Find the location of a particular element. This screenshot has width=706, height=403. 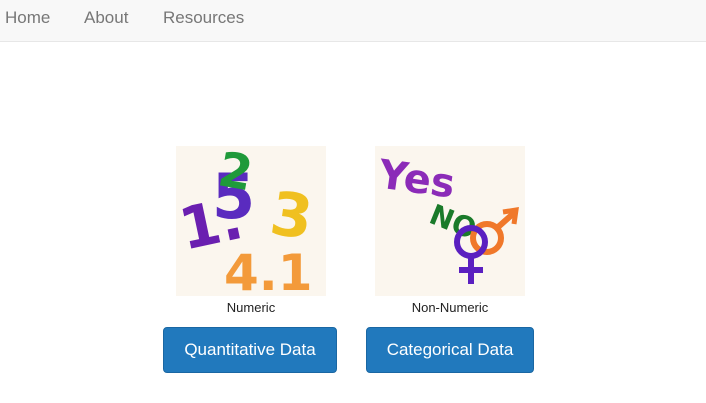

nav-link-home: Home is located at coordinates (27, 18).